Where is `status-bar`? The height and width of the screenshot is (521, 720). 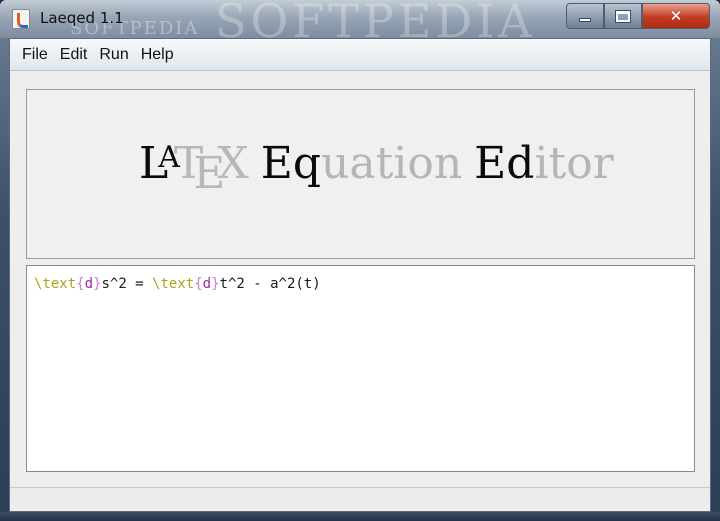
status-bar is located at coordinates (360, 499).